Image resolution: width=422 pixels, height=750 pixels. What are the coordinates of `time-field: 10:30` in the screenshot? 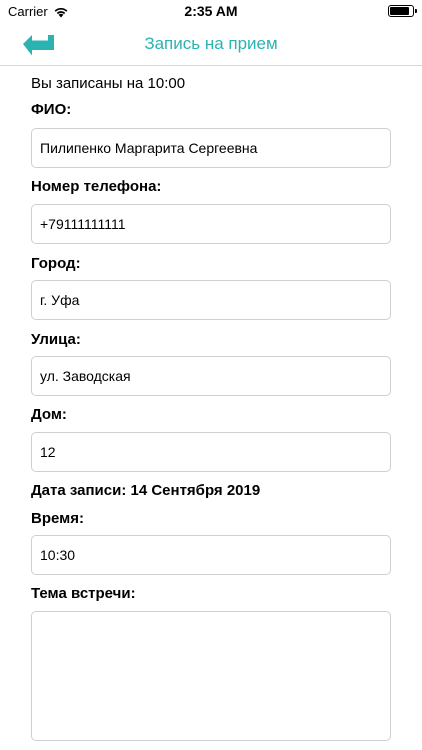 It's located at (211, 555).